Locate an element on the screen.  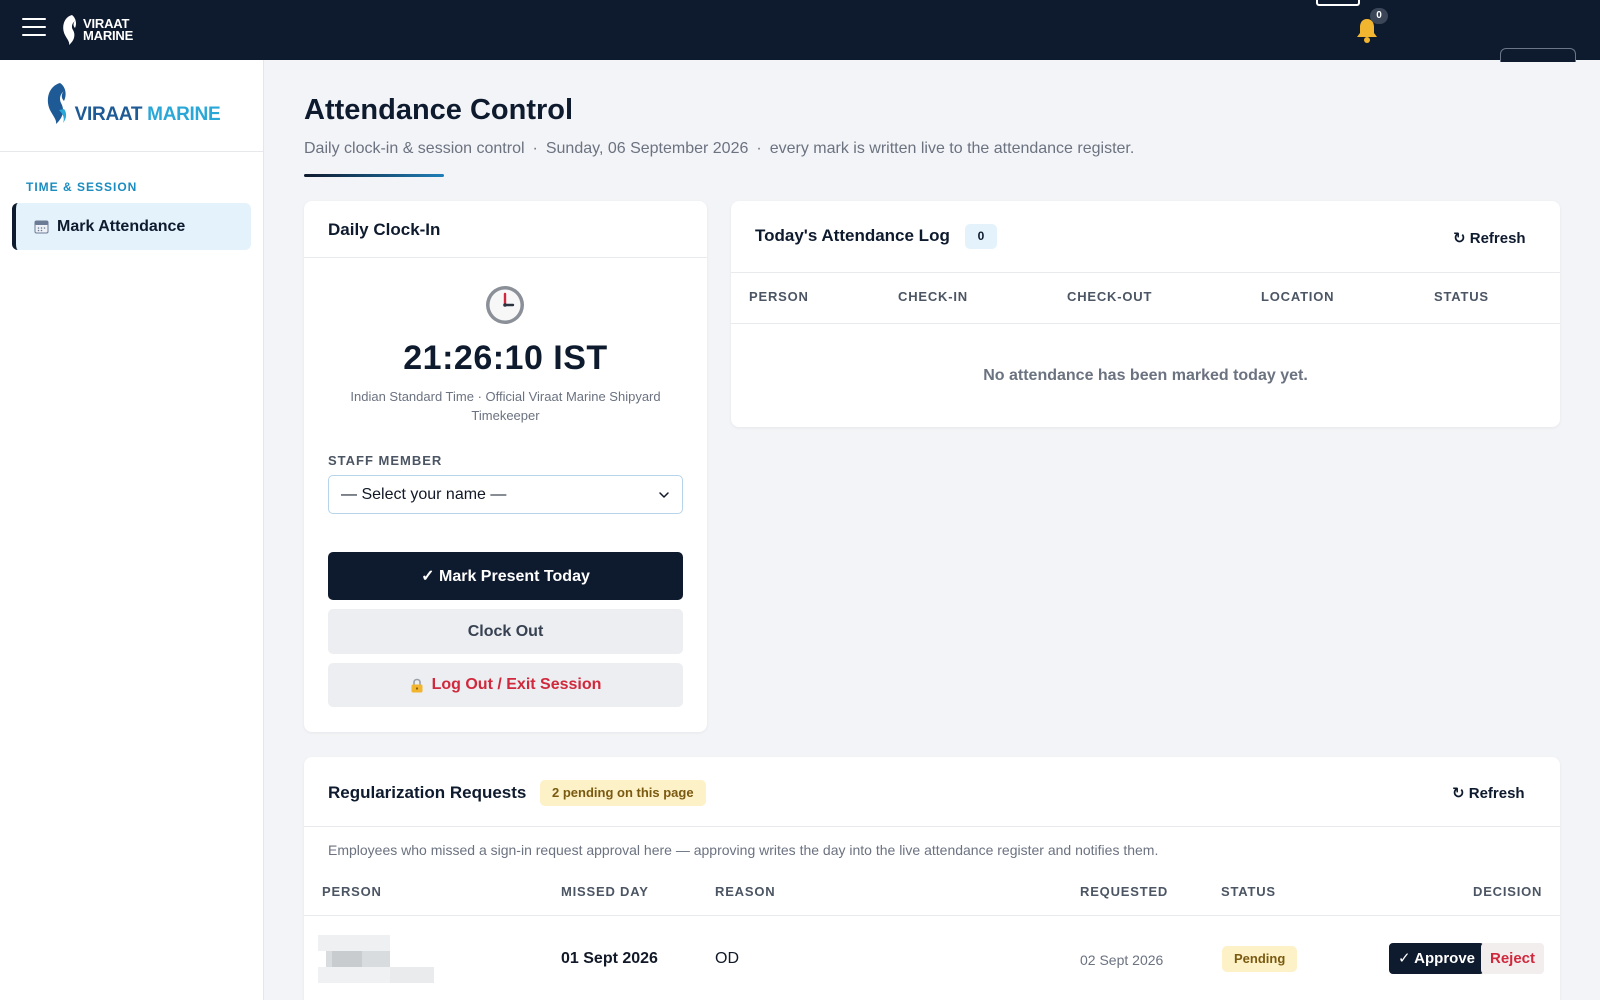
attendance-count-badge: 0 is located at coordinates (981, 236).